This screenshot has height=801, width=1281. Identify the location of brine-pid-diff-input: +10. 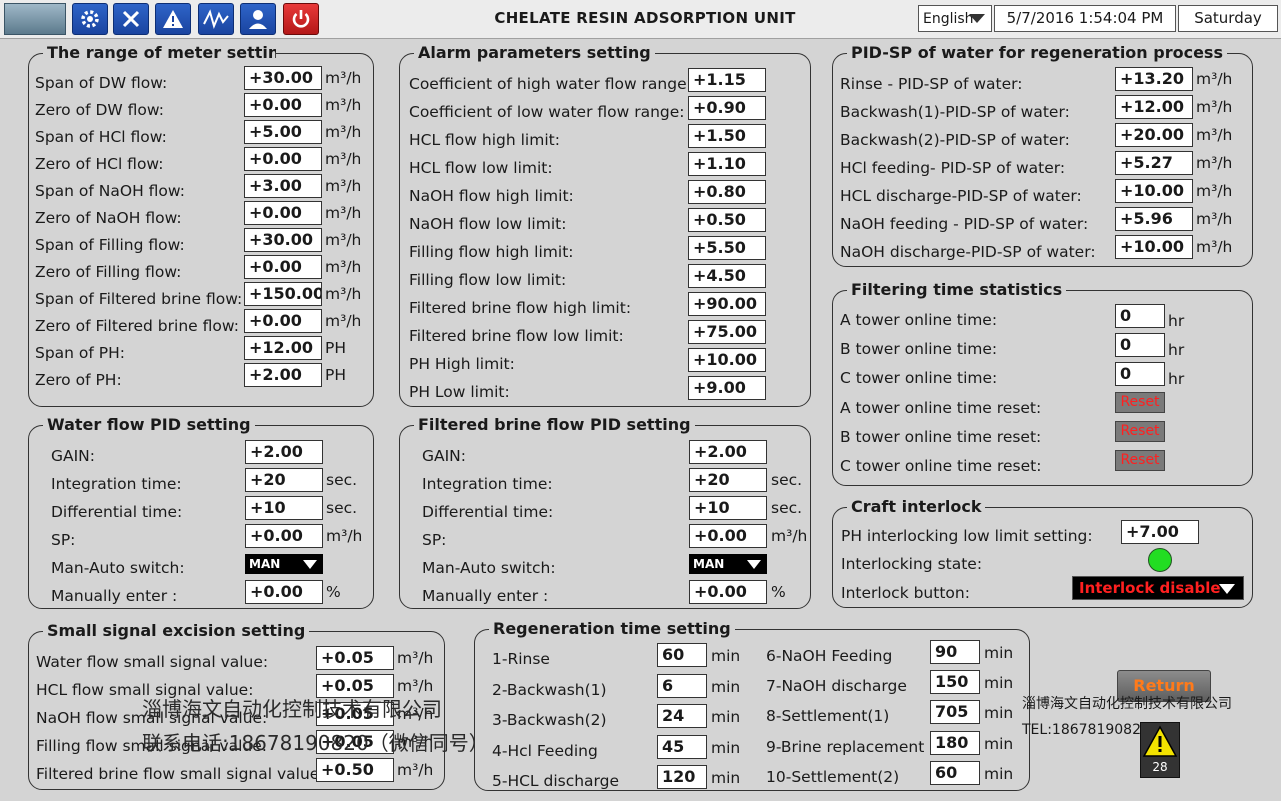
(728, 508).